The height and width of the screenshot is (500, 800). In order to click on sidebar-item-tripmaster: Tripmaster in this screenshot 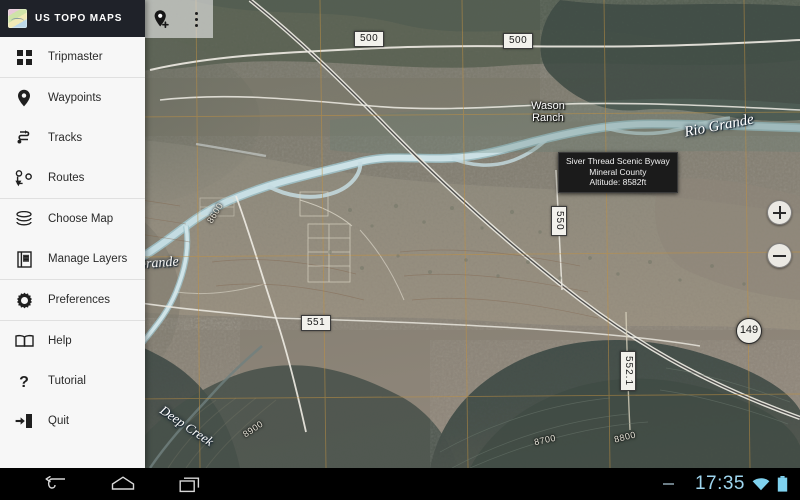, I will do `click(72, 57)`.